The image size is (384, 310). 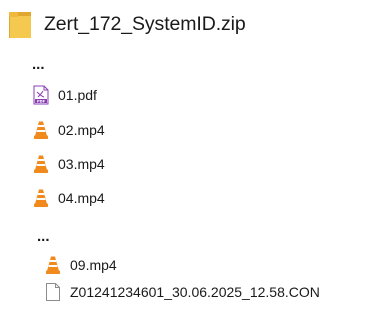 What do you see at coordinates (195, 292) in the screenshot?
I see `file-name: Z01241234601_30.06.2025_12.58.CON` at bounding box center [195, 292].